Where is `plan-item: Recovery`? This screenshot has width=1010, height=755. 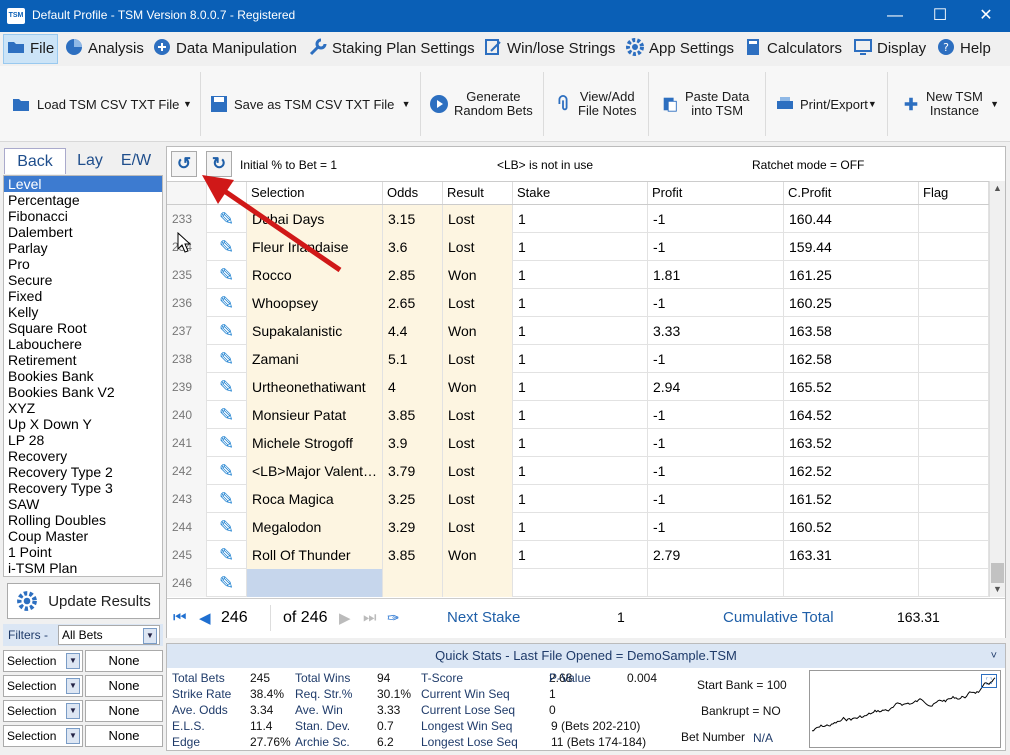 plan-item: Recovery is located at coordinates (83, 456).